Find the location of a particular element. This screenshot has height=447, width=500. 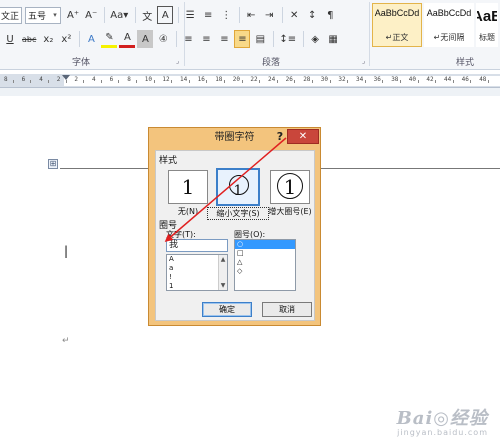

justify-icon: ≡ is located at coordinates (242, 39).